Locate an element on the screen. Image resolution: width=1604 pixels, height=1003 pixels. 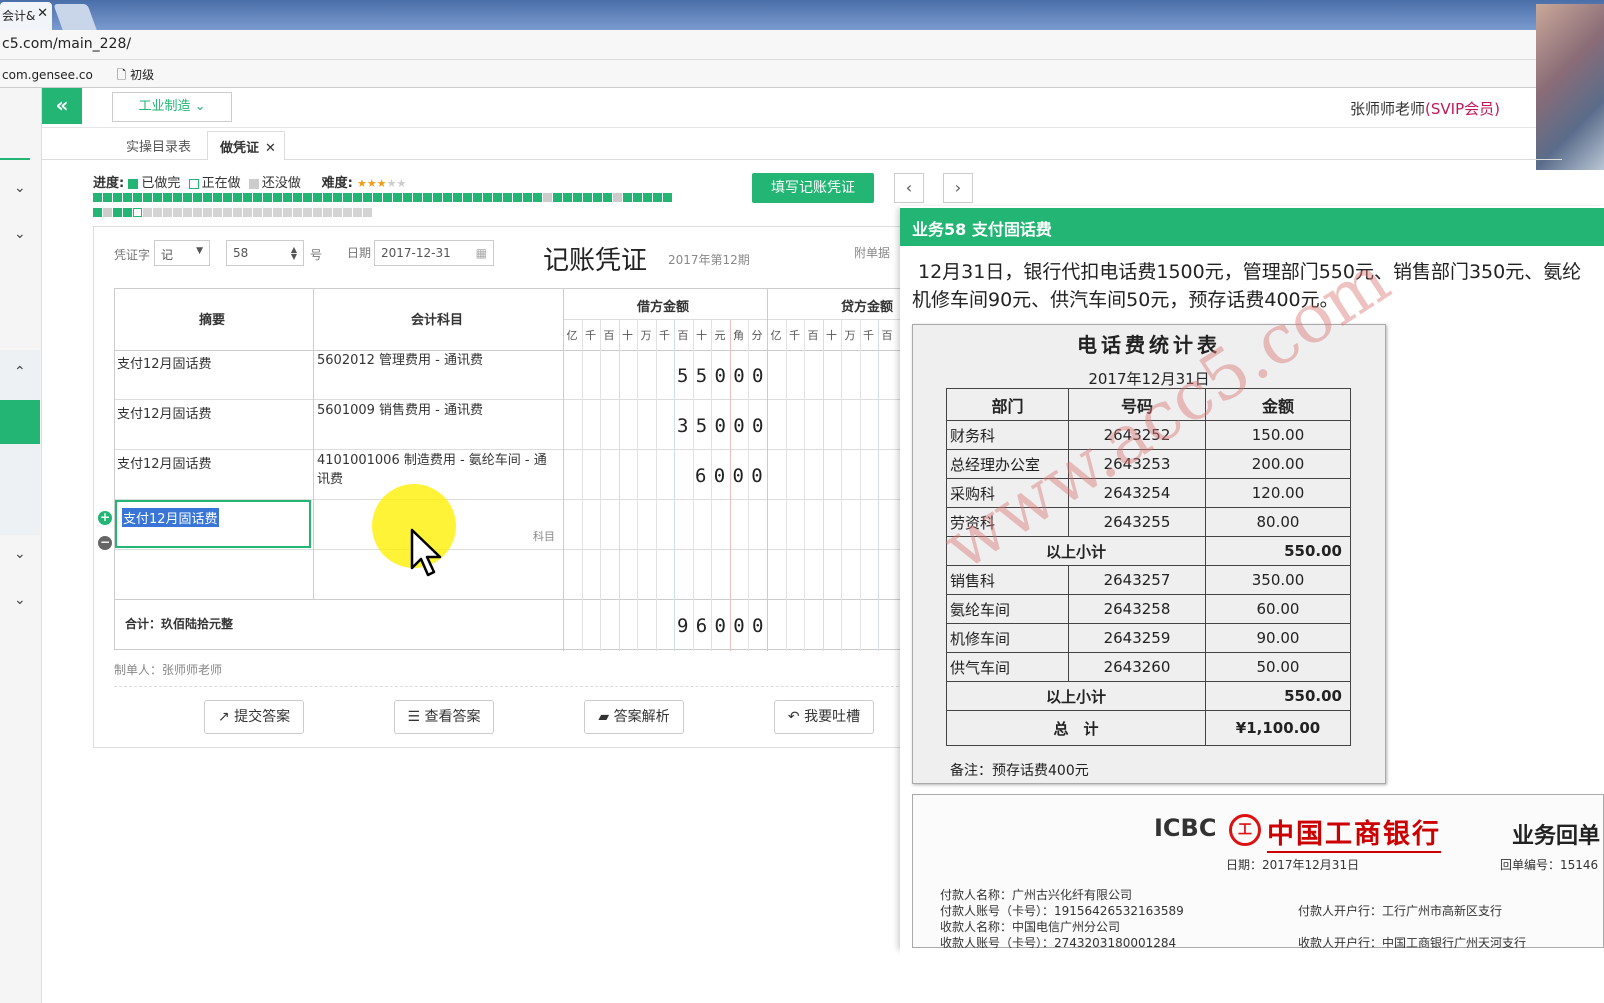
prev-button: ‹ is located at coordinates (909, 188).